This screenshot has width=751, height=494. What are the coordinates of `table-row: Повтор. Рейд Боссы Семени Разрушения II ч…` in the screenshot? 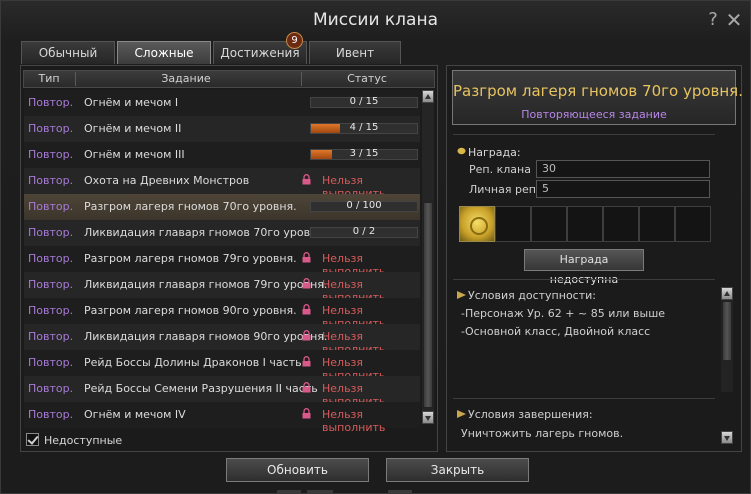 It's located at (222, 392).